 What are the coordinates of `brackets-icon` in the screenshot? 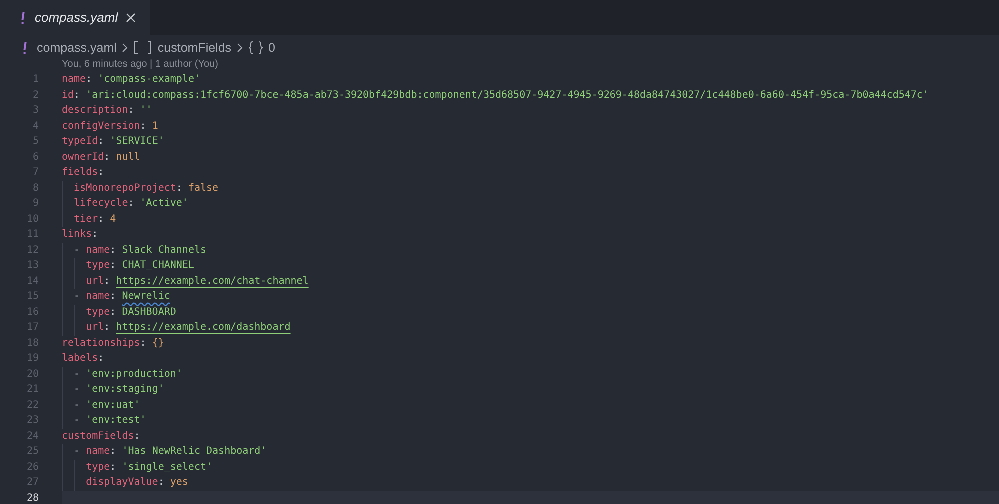 It's located at (142, 48).